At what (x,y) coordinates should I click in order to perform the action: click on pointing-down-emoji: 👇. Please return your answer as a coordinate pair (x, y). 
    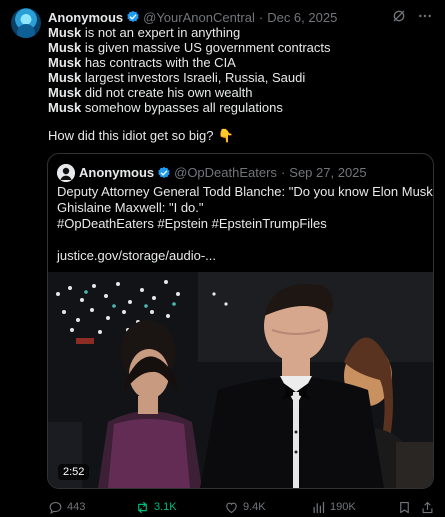
    Looking at the image, I should click on (225, 135).